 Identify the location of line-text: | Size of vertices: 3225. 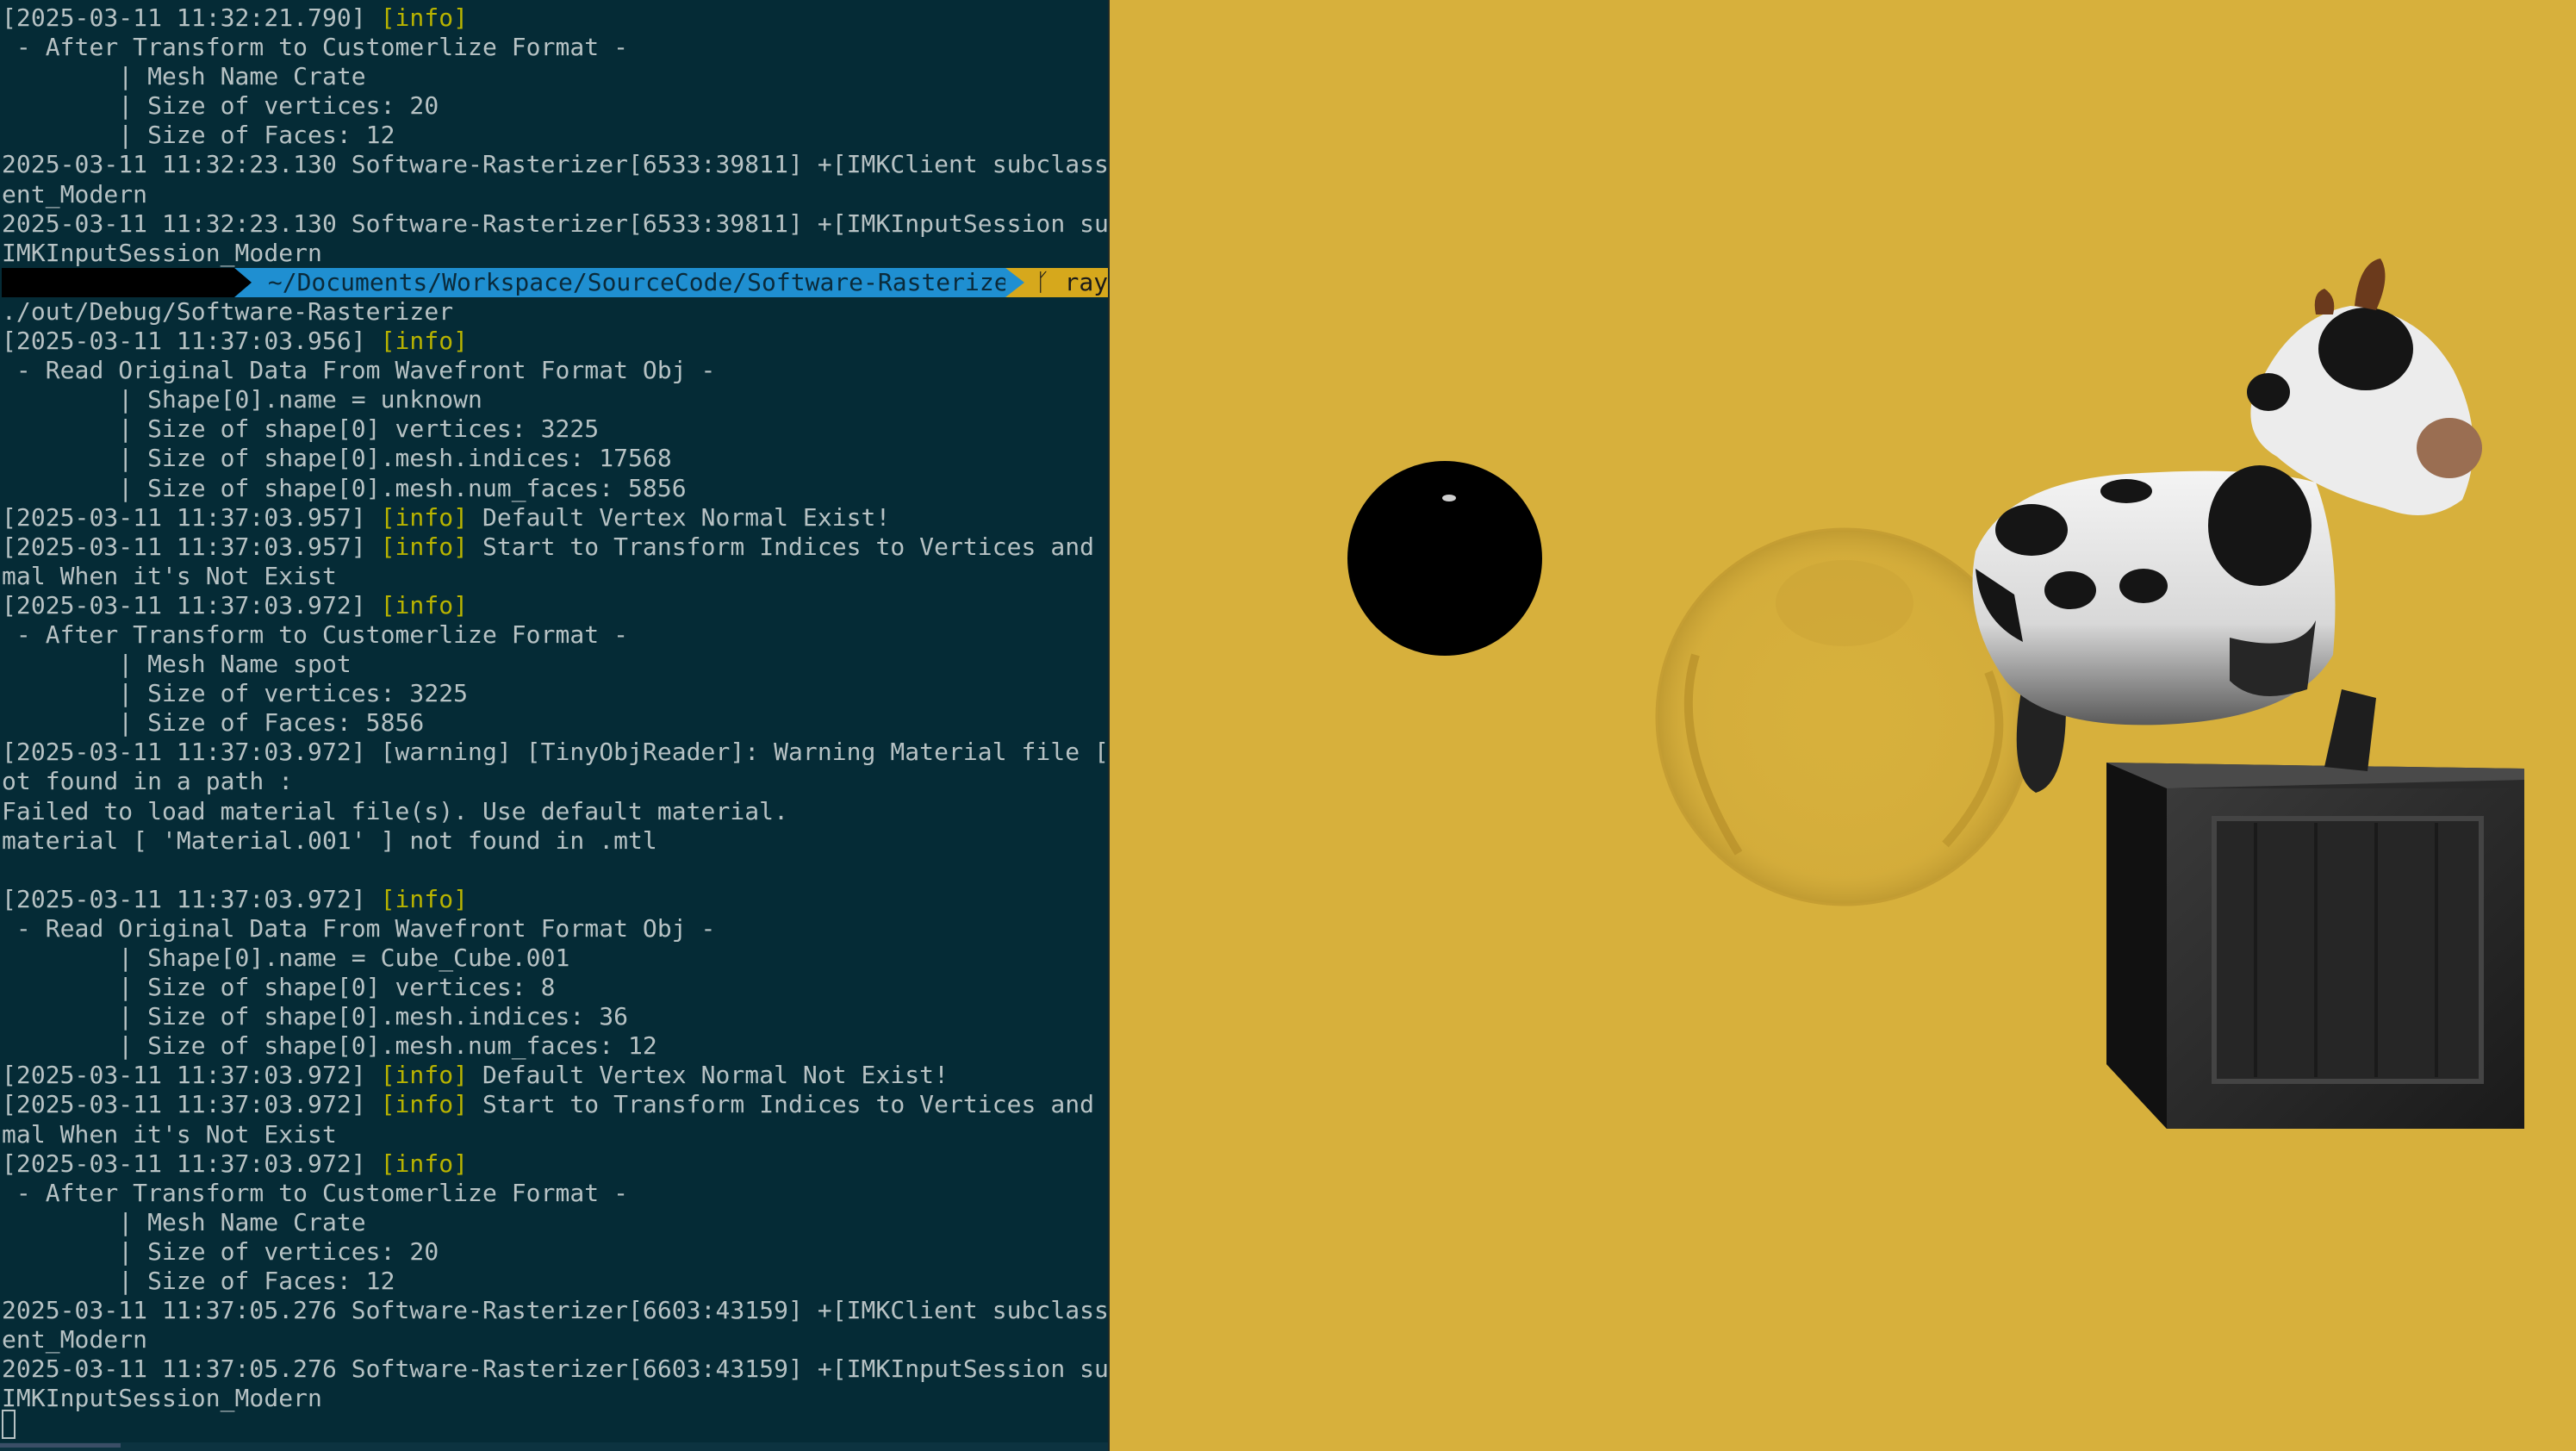
(236, 693).